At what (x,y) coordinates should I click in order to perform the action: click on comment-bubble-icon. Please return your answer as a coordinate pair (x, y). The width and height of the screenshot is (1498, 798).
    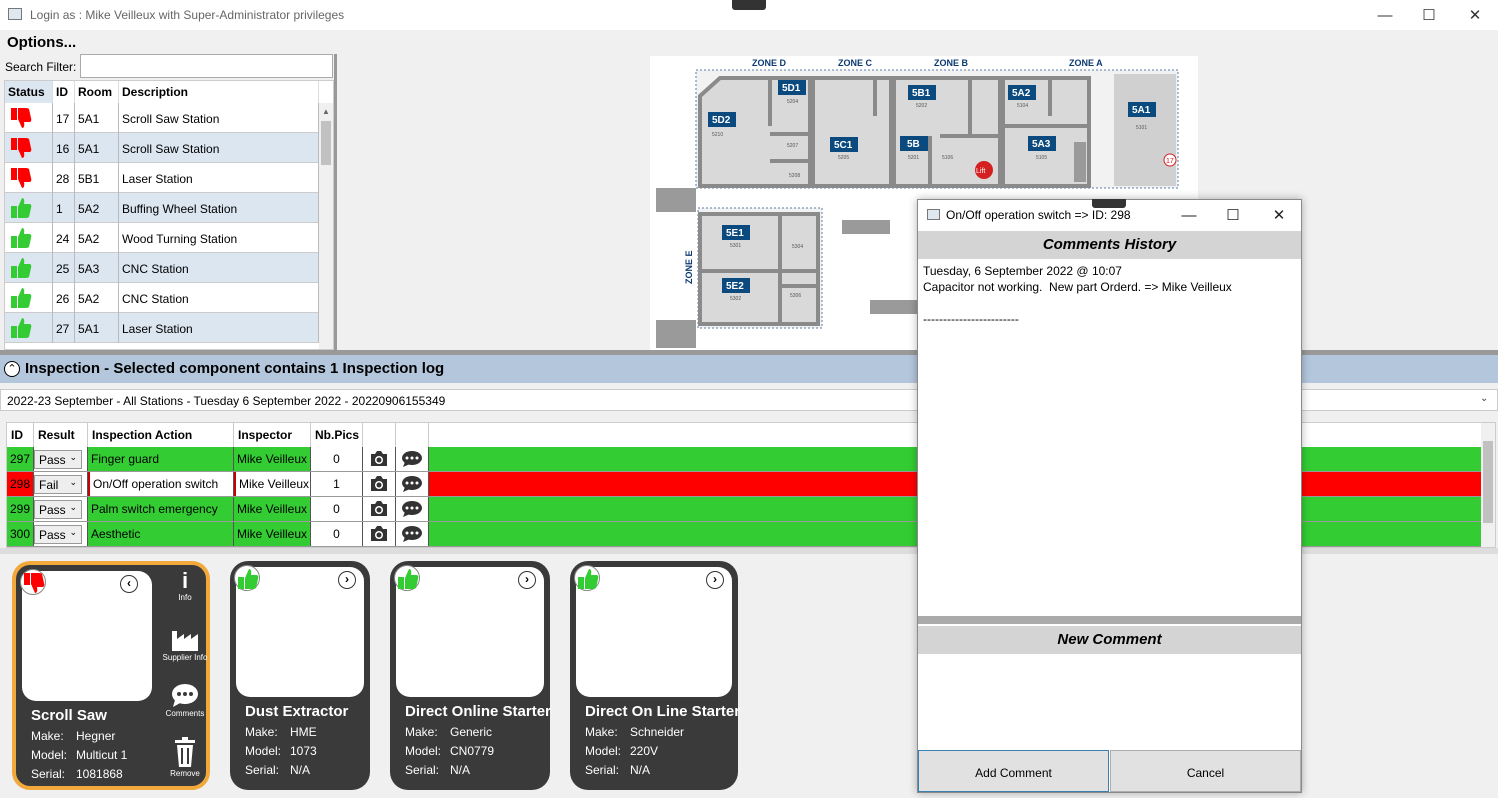
    Looking at the image, I should click on (185, 696).